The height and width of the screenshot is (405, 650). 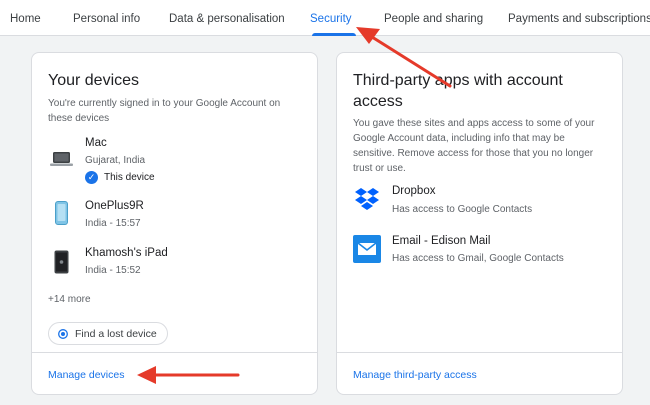 I want to click on tab-people-sharing: People and sharing, so click(x=433, y=19).